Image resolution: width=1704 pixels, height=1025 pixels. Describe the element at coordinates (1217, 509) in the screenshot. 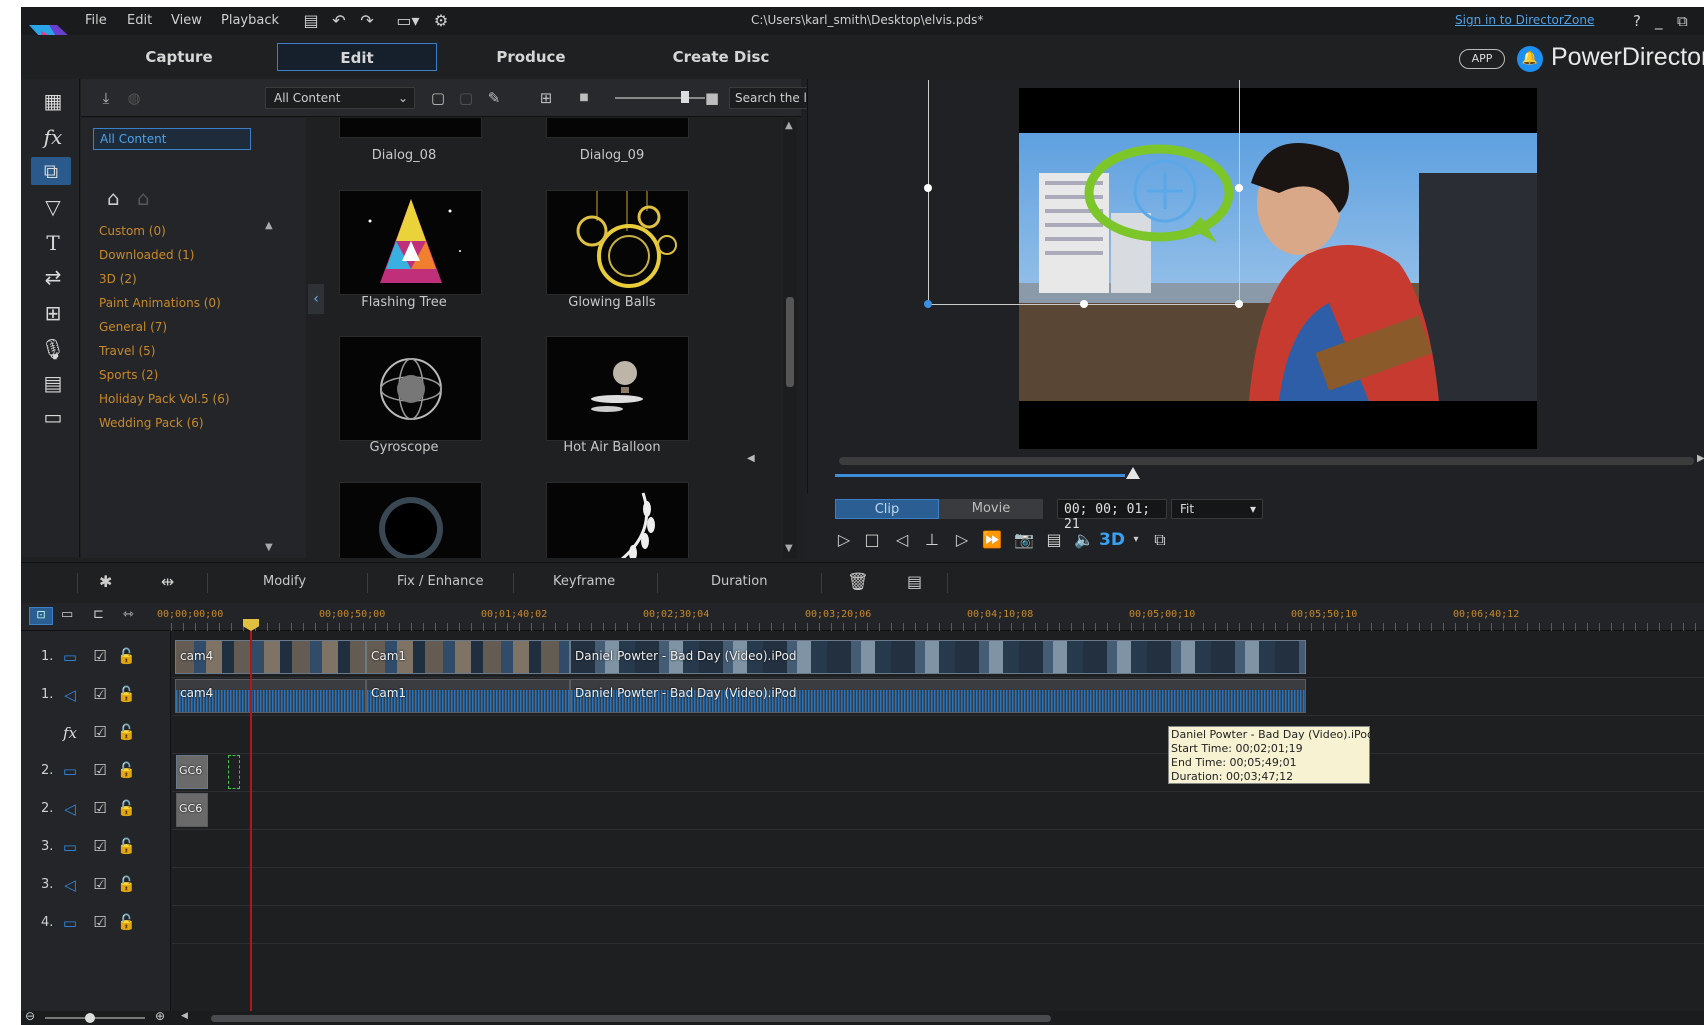

I see `zoom-fit-select: Fit ▾` at that location.